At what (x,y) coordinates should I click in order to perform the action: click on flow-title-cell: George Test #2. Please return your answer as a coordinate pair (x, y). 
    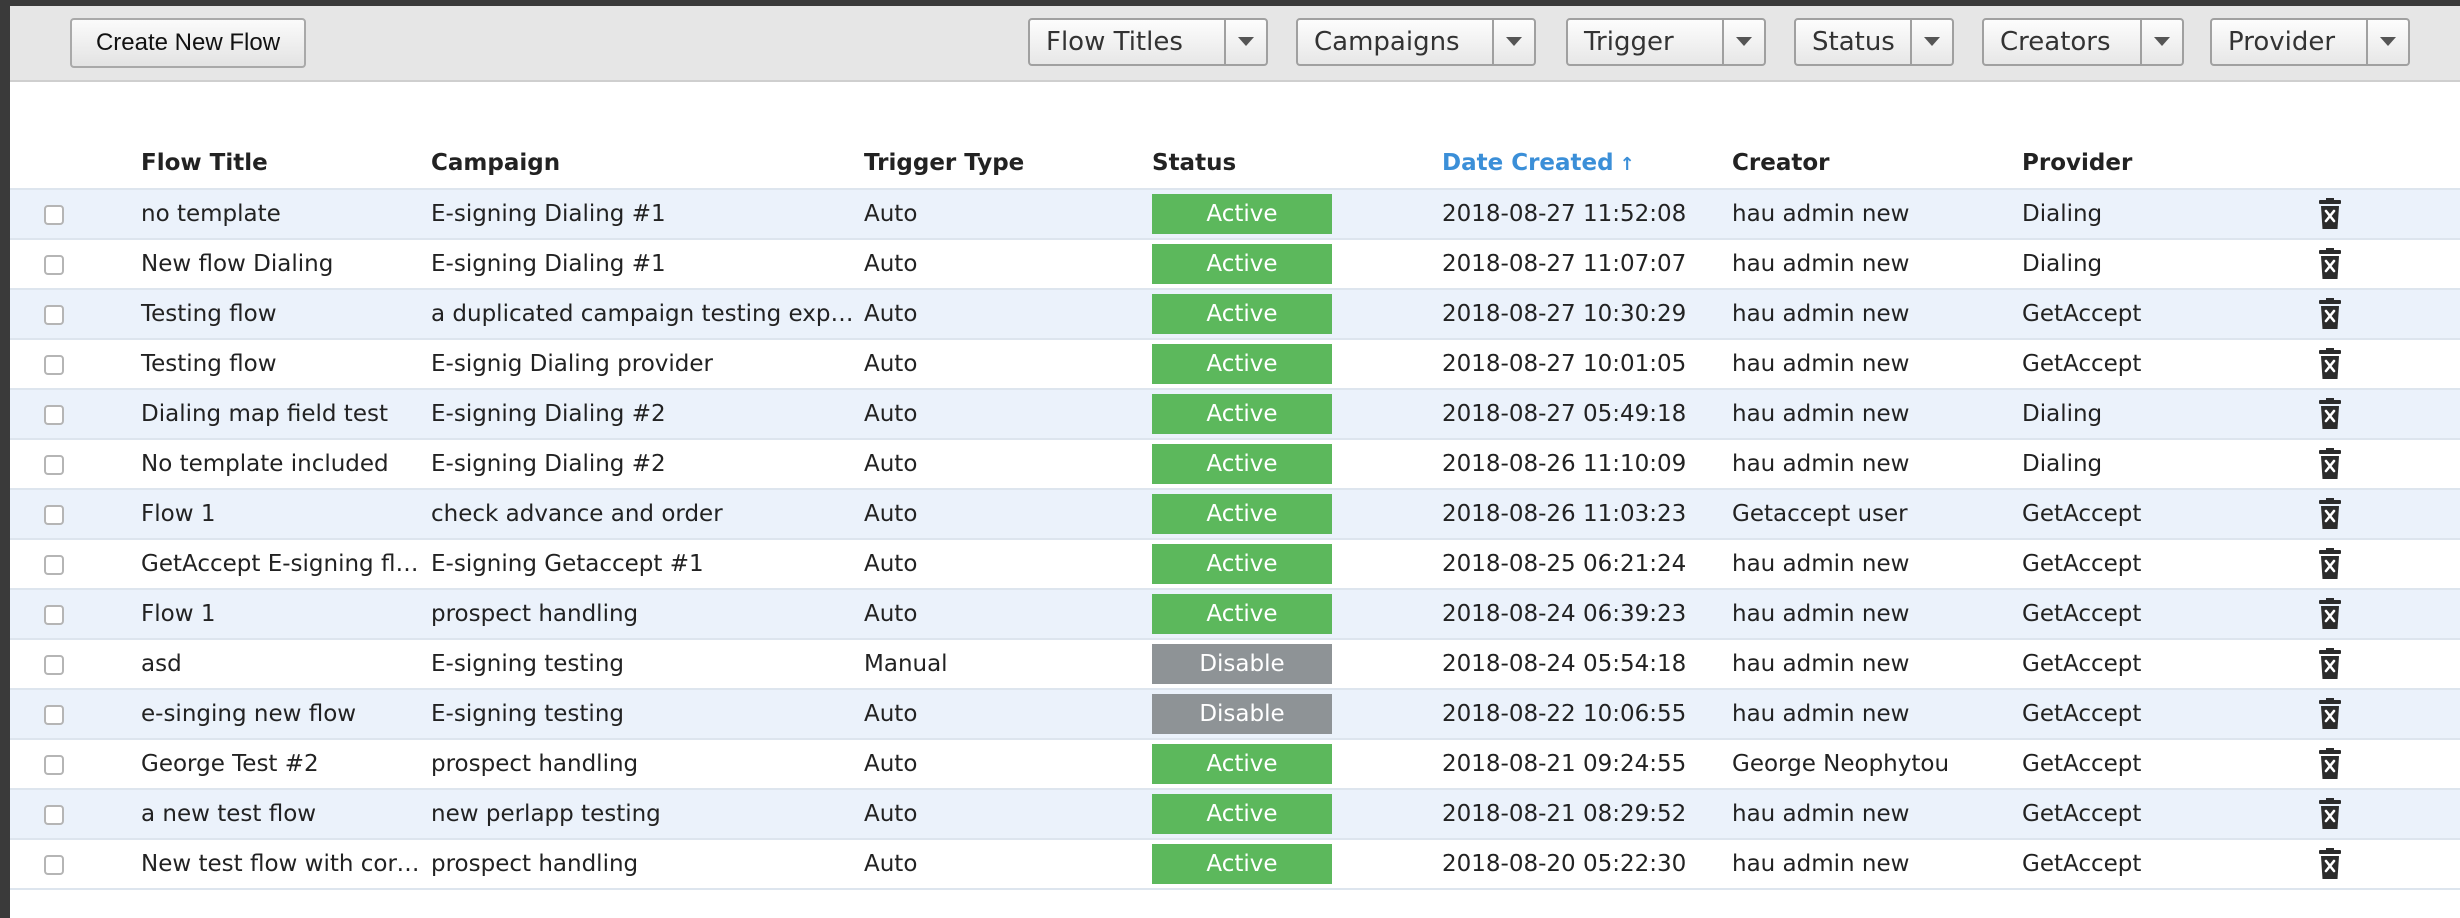
    Looking at the image, I should click on (282, 763).